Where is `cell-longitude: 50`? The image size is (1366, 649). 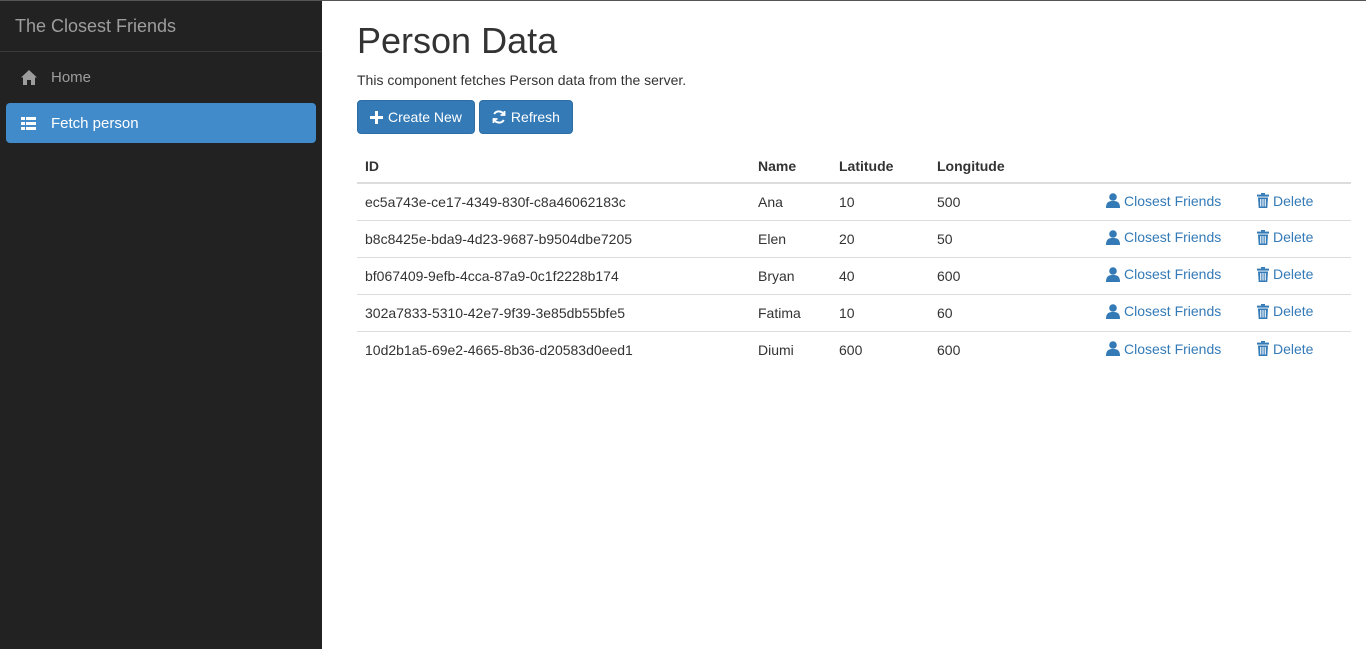
cell-longitude: 50 is located at coordinates (997, 238).